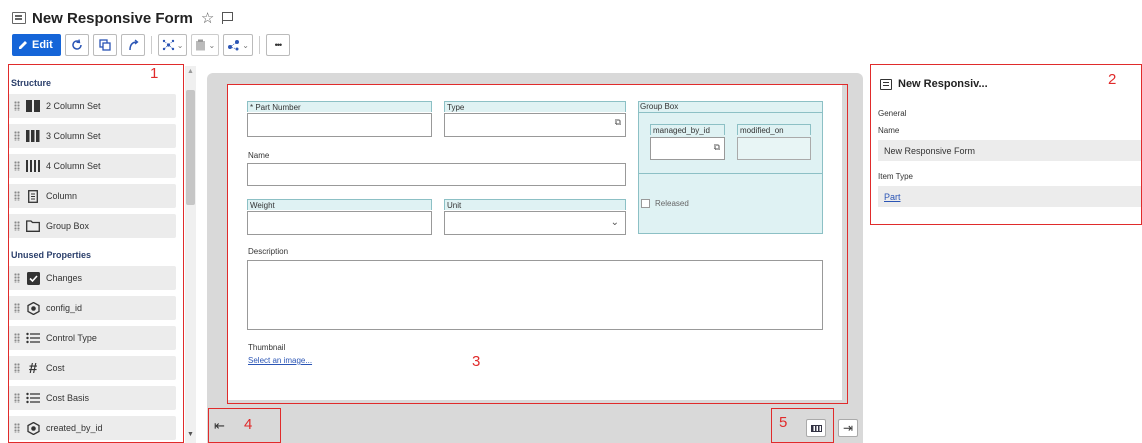 The height and width of the screenshot is (443, 1142). I want to click on annotation-number-2: 2, so click(1112, 79).